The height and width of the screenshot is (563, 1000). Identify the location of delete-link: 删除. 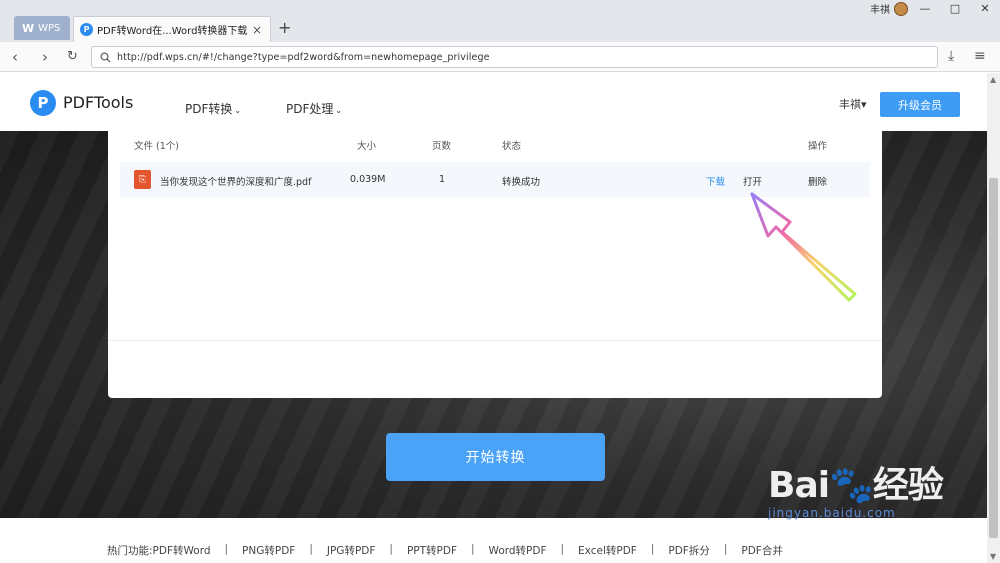
(817, 181).